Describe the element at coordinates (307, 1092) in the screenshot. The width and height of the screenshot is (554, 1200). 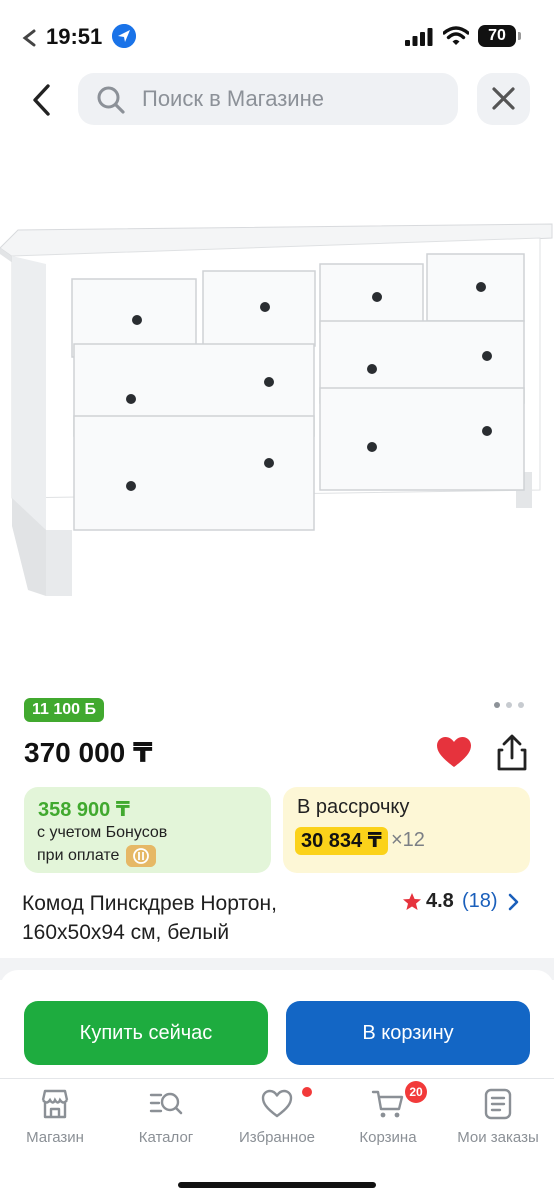
I see `favorites-indicator-dot` at that location.